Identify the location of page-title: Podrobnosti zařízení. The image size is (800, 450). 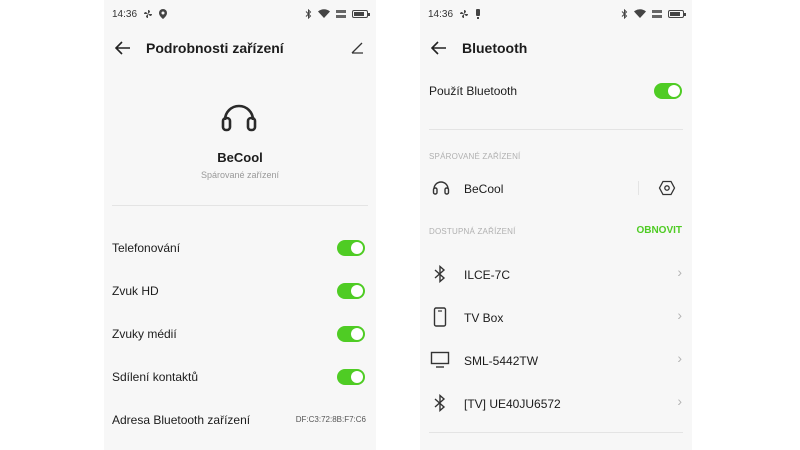
(215, 48).